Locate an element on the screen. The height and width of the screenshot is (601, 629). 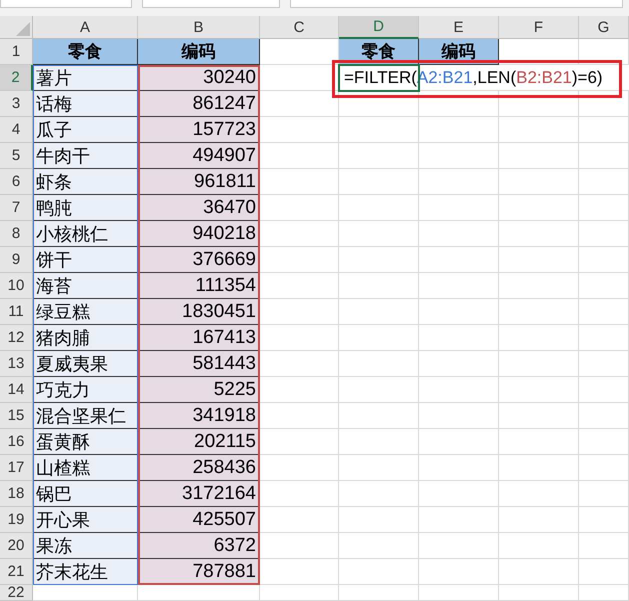
row-header: 2 is located at coordinates (16, 78).